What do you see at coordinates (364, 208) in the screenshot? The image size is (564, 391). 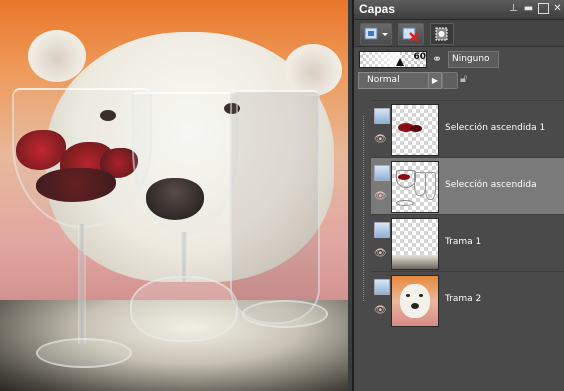 I see `group-tree-line` at bounding box center [364, 208].